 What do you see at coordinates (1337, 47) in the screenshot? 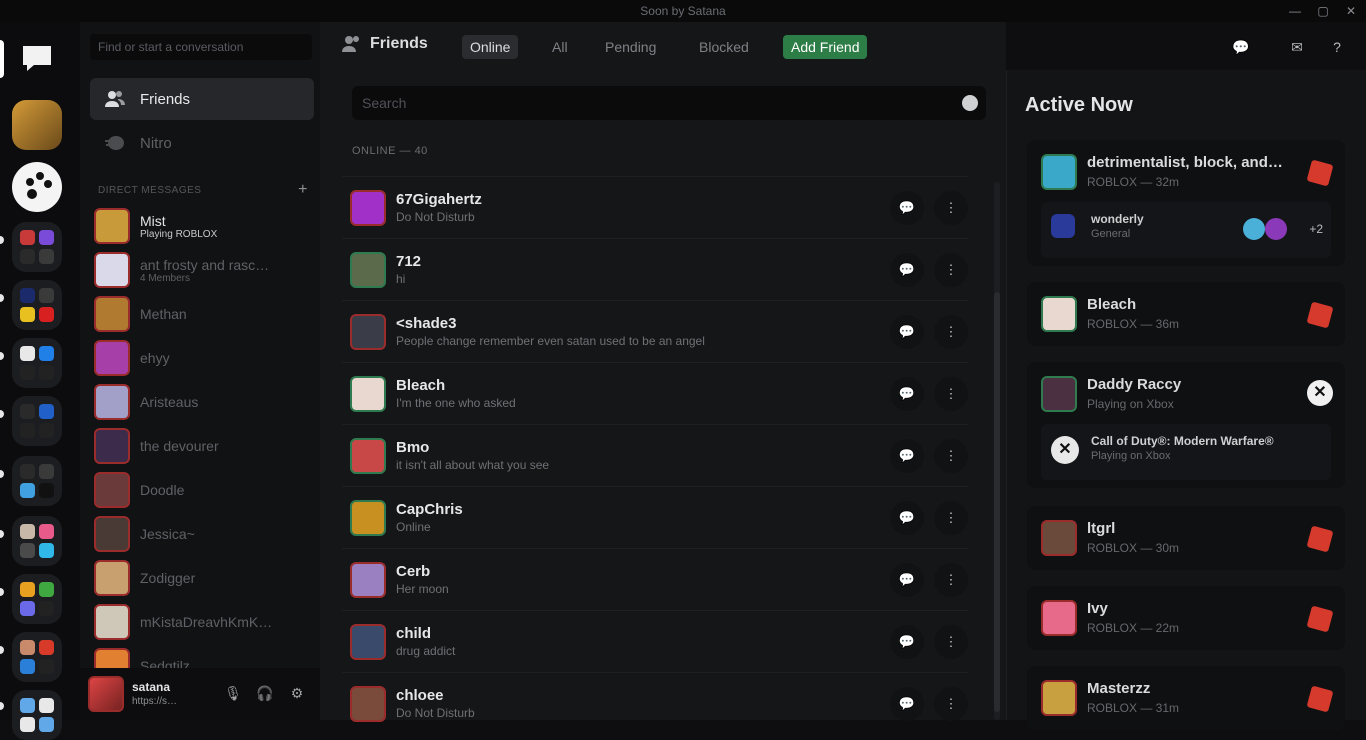
I see `help-icon: ?` at bounding box center [1337, 47].